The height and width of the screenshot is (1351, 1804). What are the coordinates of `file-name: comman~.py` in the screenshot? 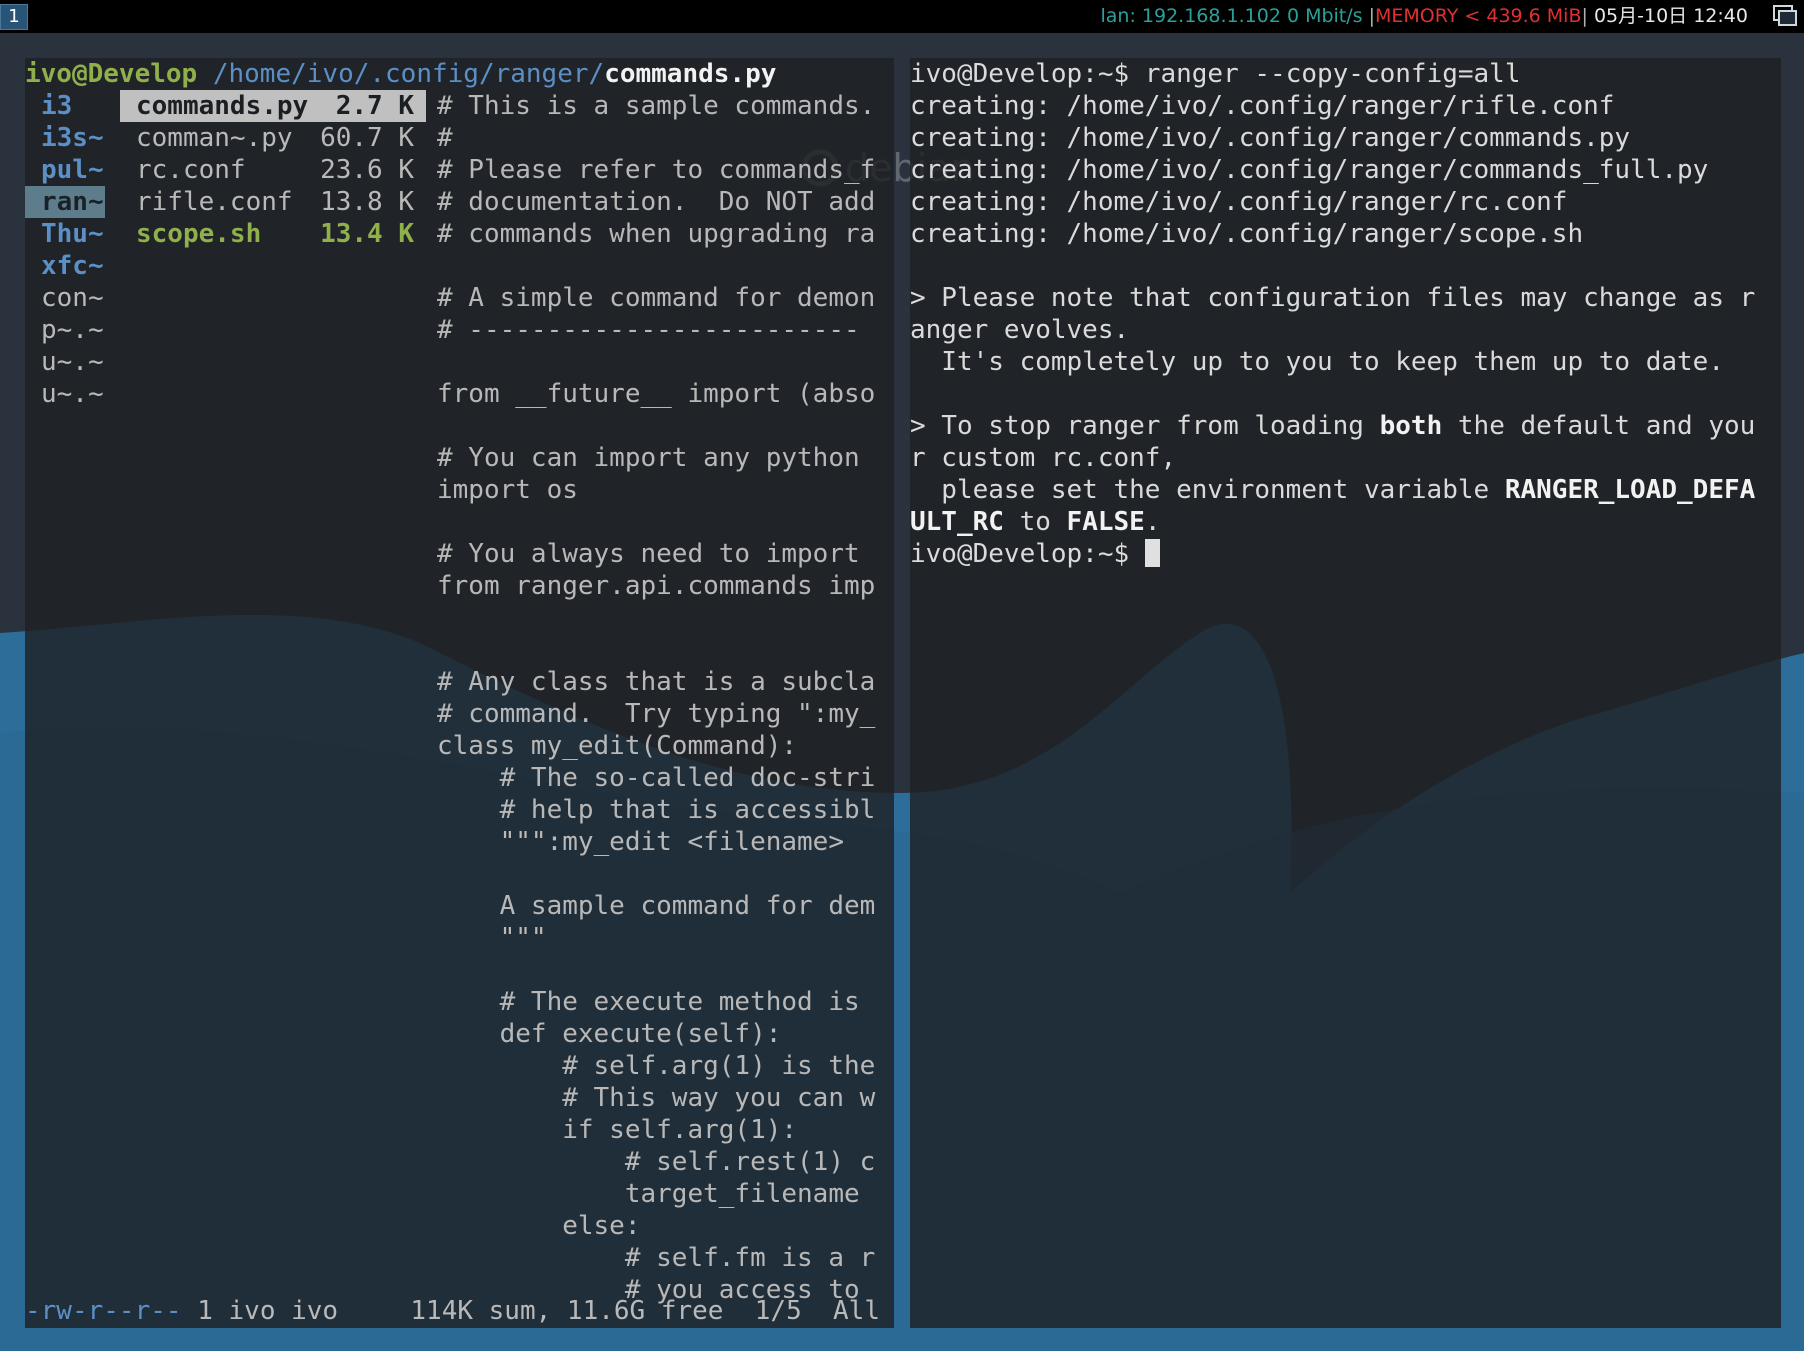 It's located at (214, 138).